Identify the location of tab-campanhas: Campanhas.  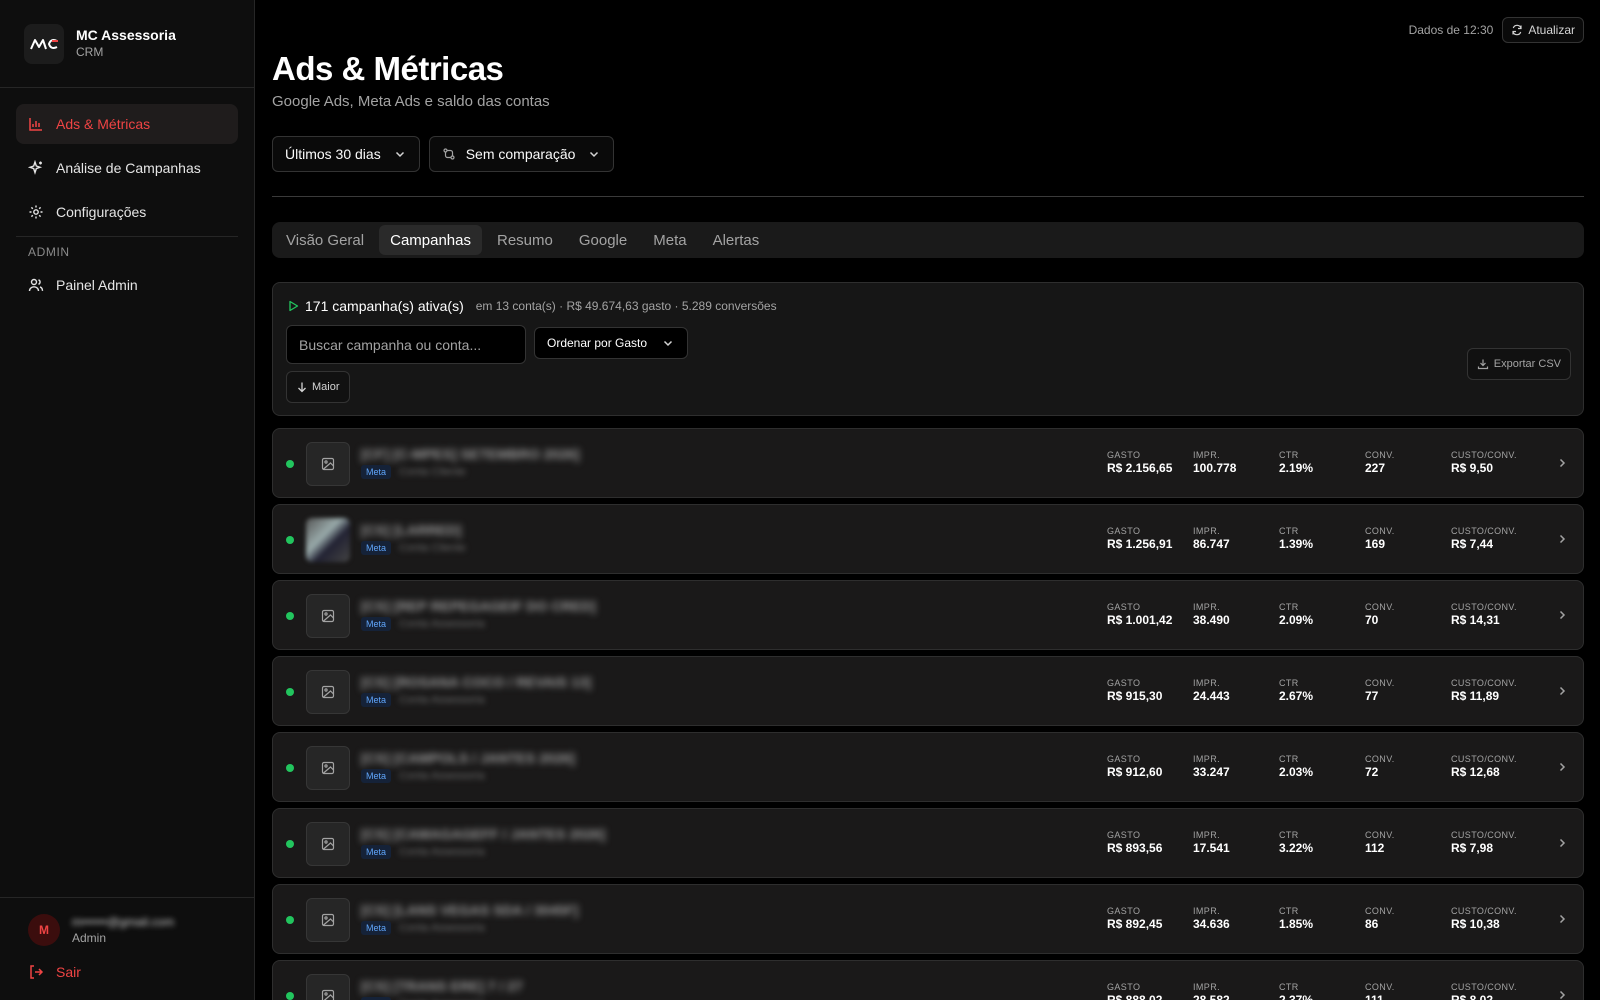
(430, 240).